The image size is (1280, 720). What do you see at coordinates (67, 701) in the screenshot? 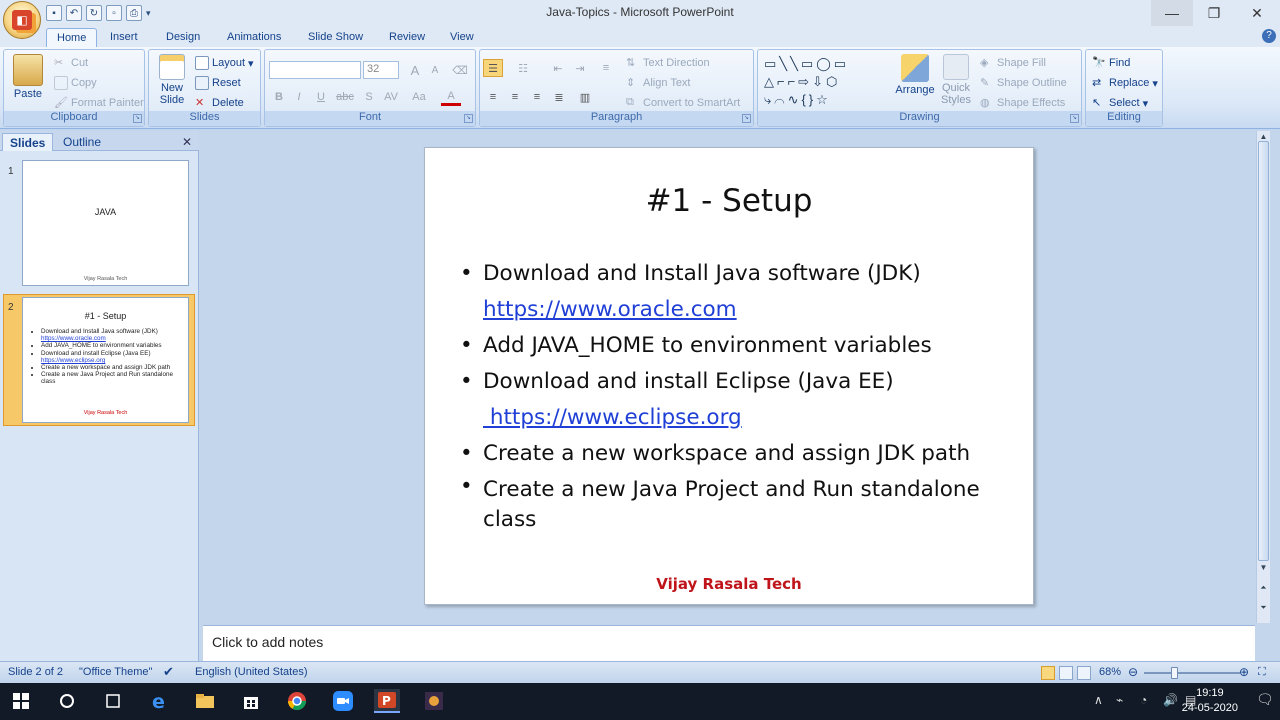
I see `search-circle-icon` at bounding box center [67, 701].